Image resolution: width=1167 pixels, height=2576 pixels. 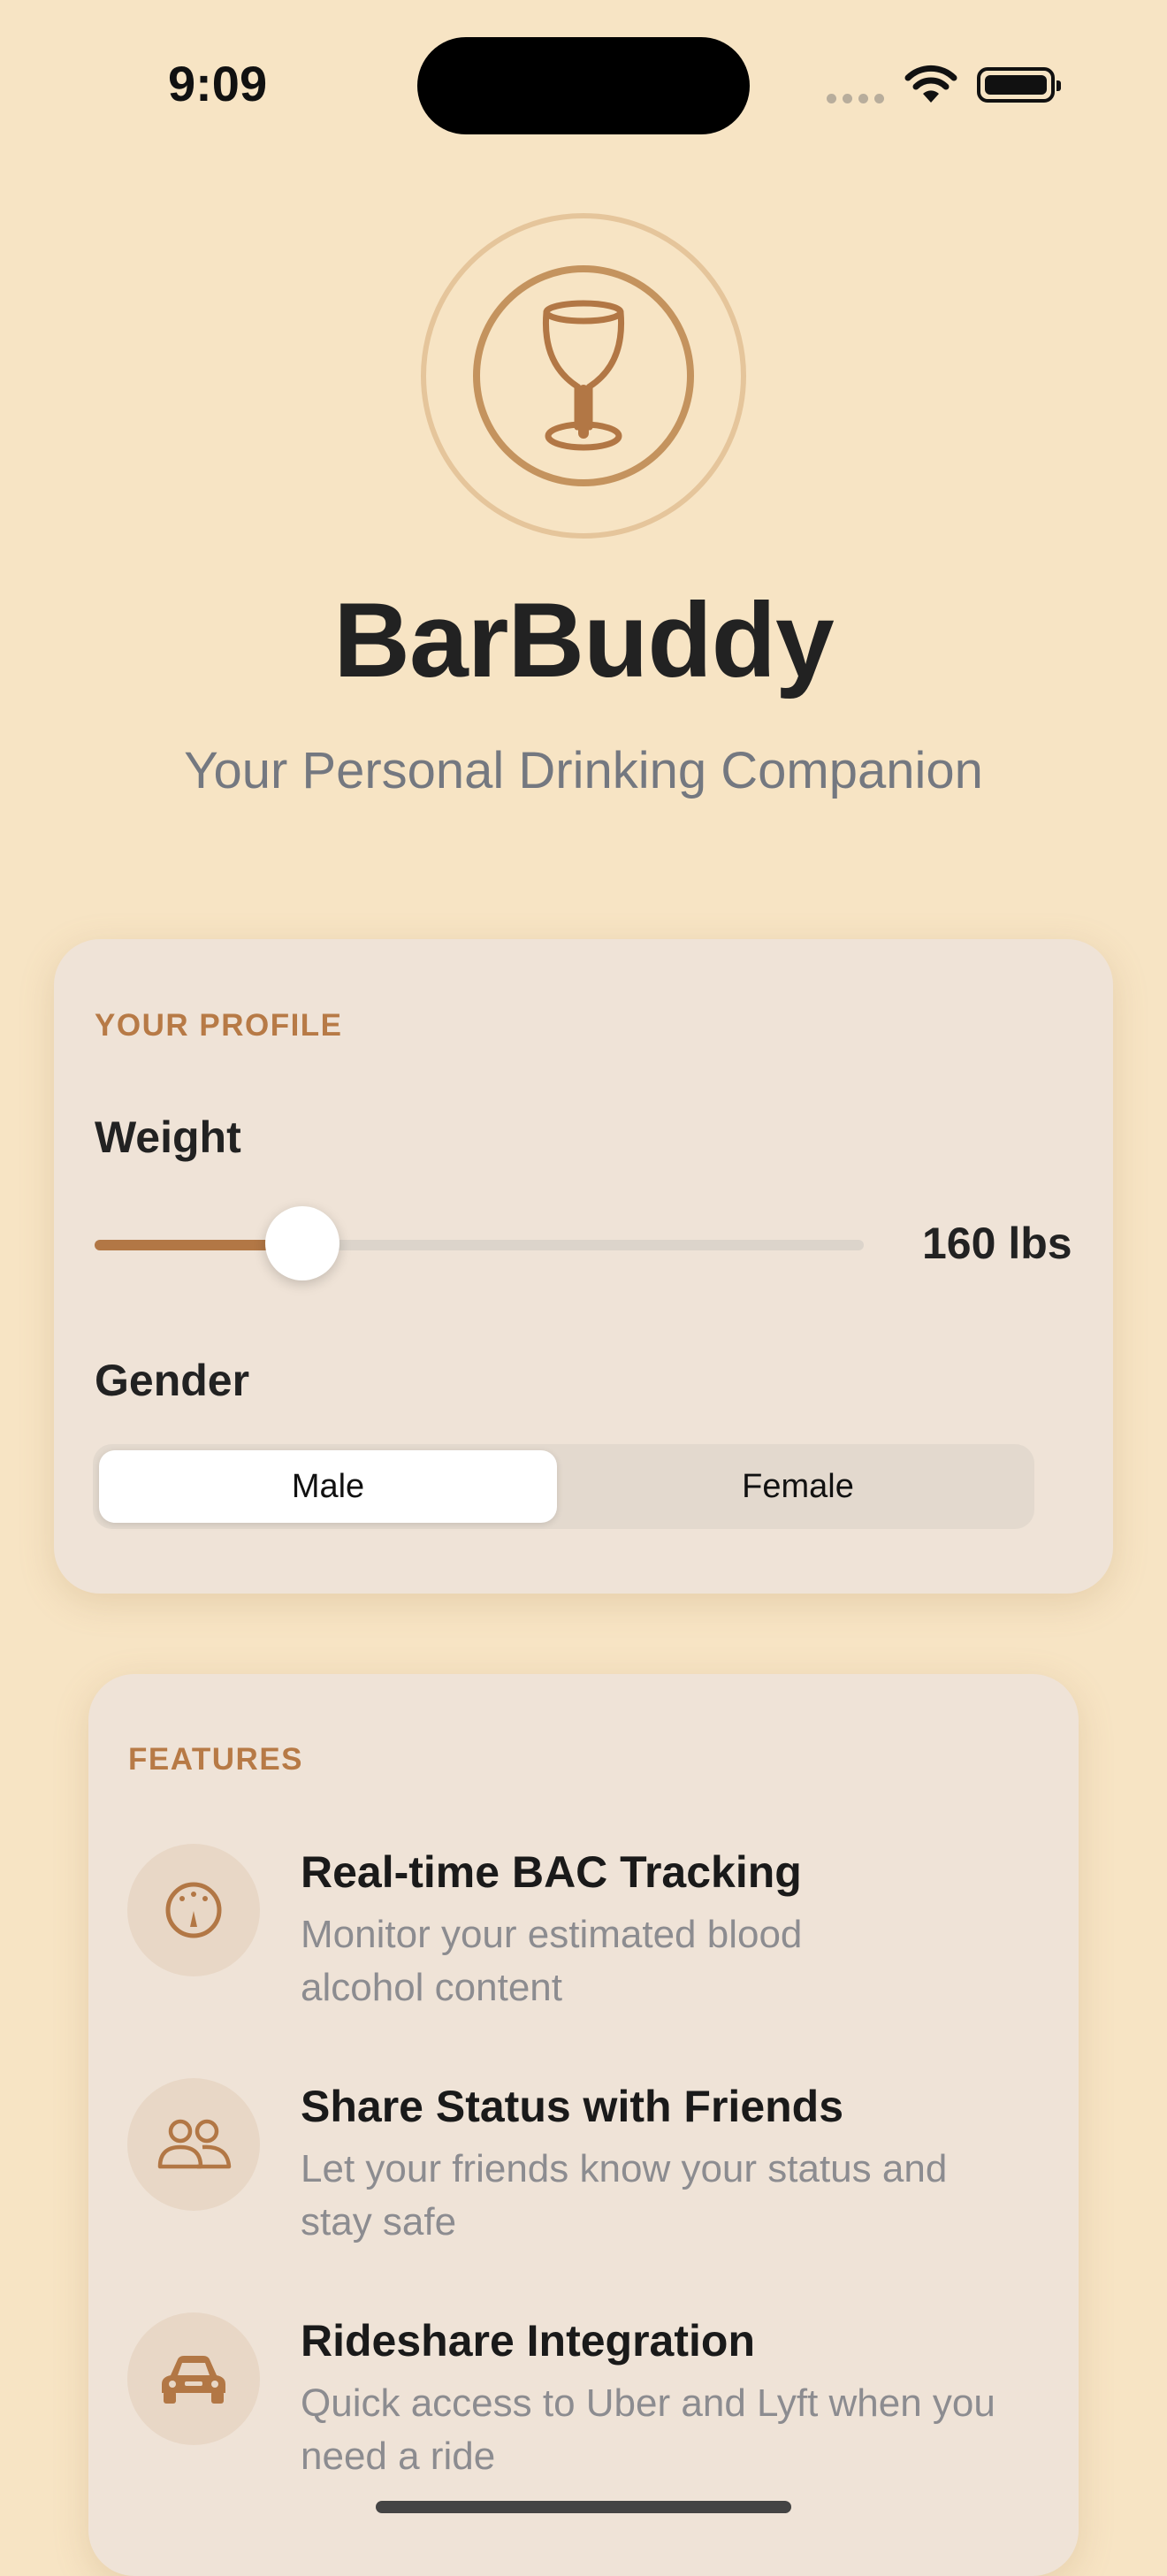 What do you see at coordinates (583, 770) in the screenshot?
I see `app-subtitle: Your Personal Drinking Companion` at bounding box center [583, 770].